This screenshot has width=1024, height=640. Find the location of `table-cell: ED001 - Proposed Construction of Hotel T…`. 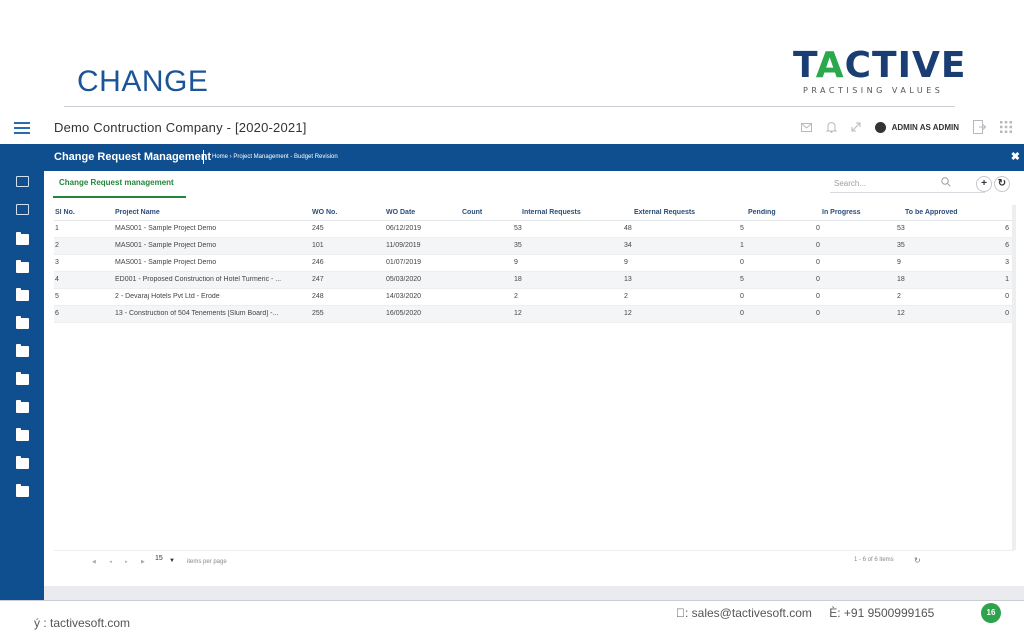

table-cell: ED001 - Proposed Construction of Hotel T… is located at coordinates (198, 279).